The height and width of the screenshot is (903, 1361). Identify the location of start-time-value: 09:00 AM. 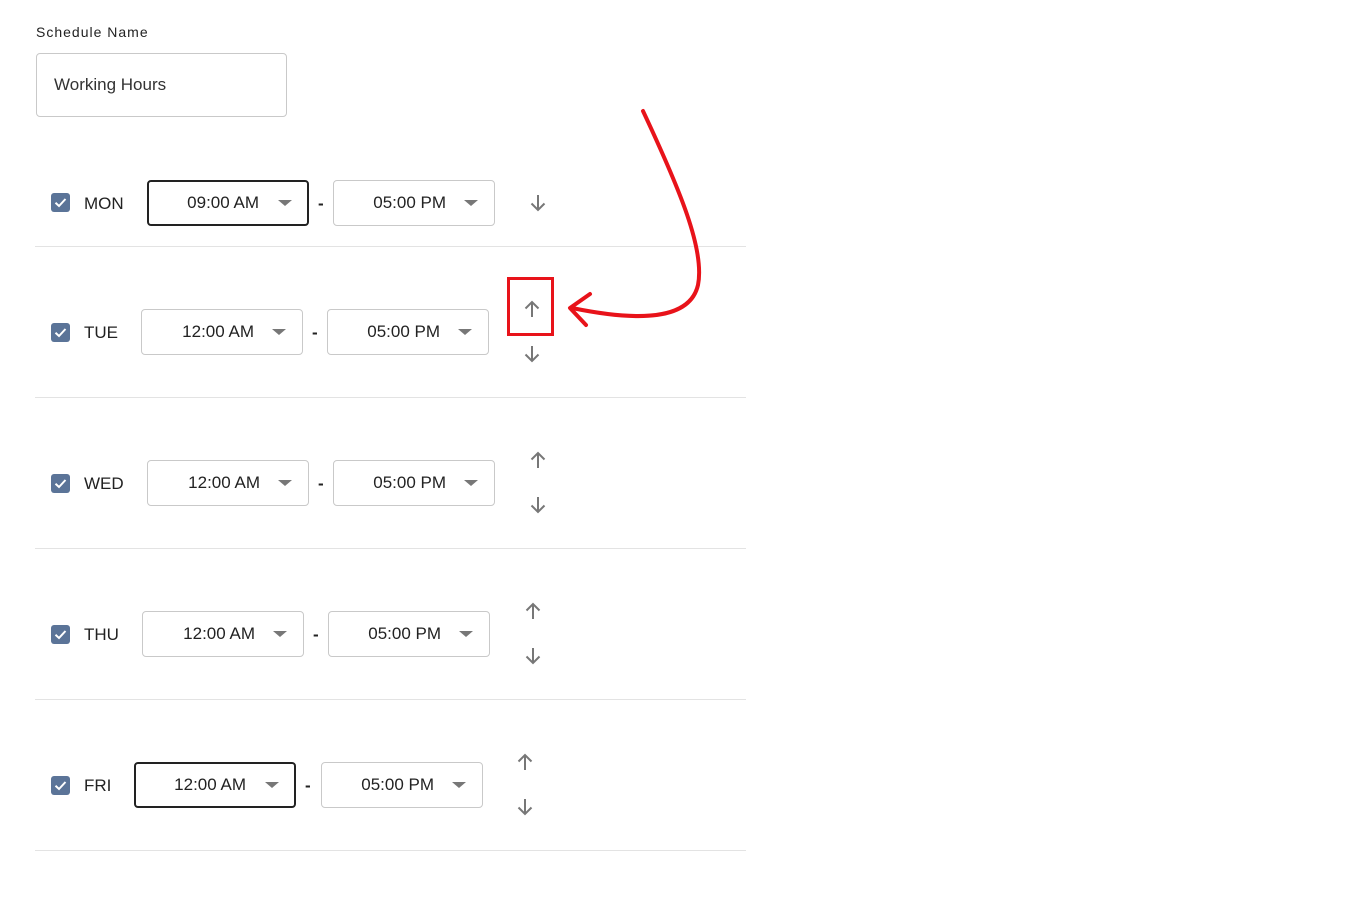
(223, 202).